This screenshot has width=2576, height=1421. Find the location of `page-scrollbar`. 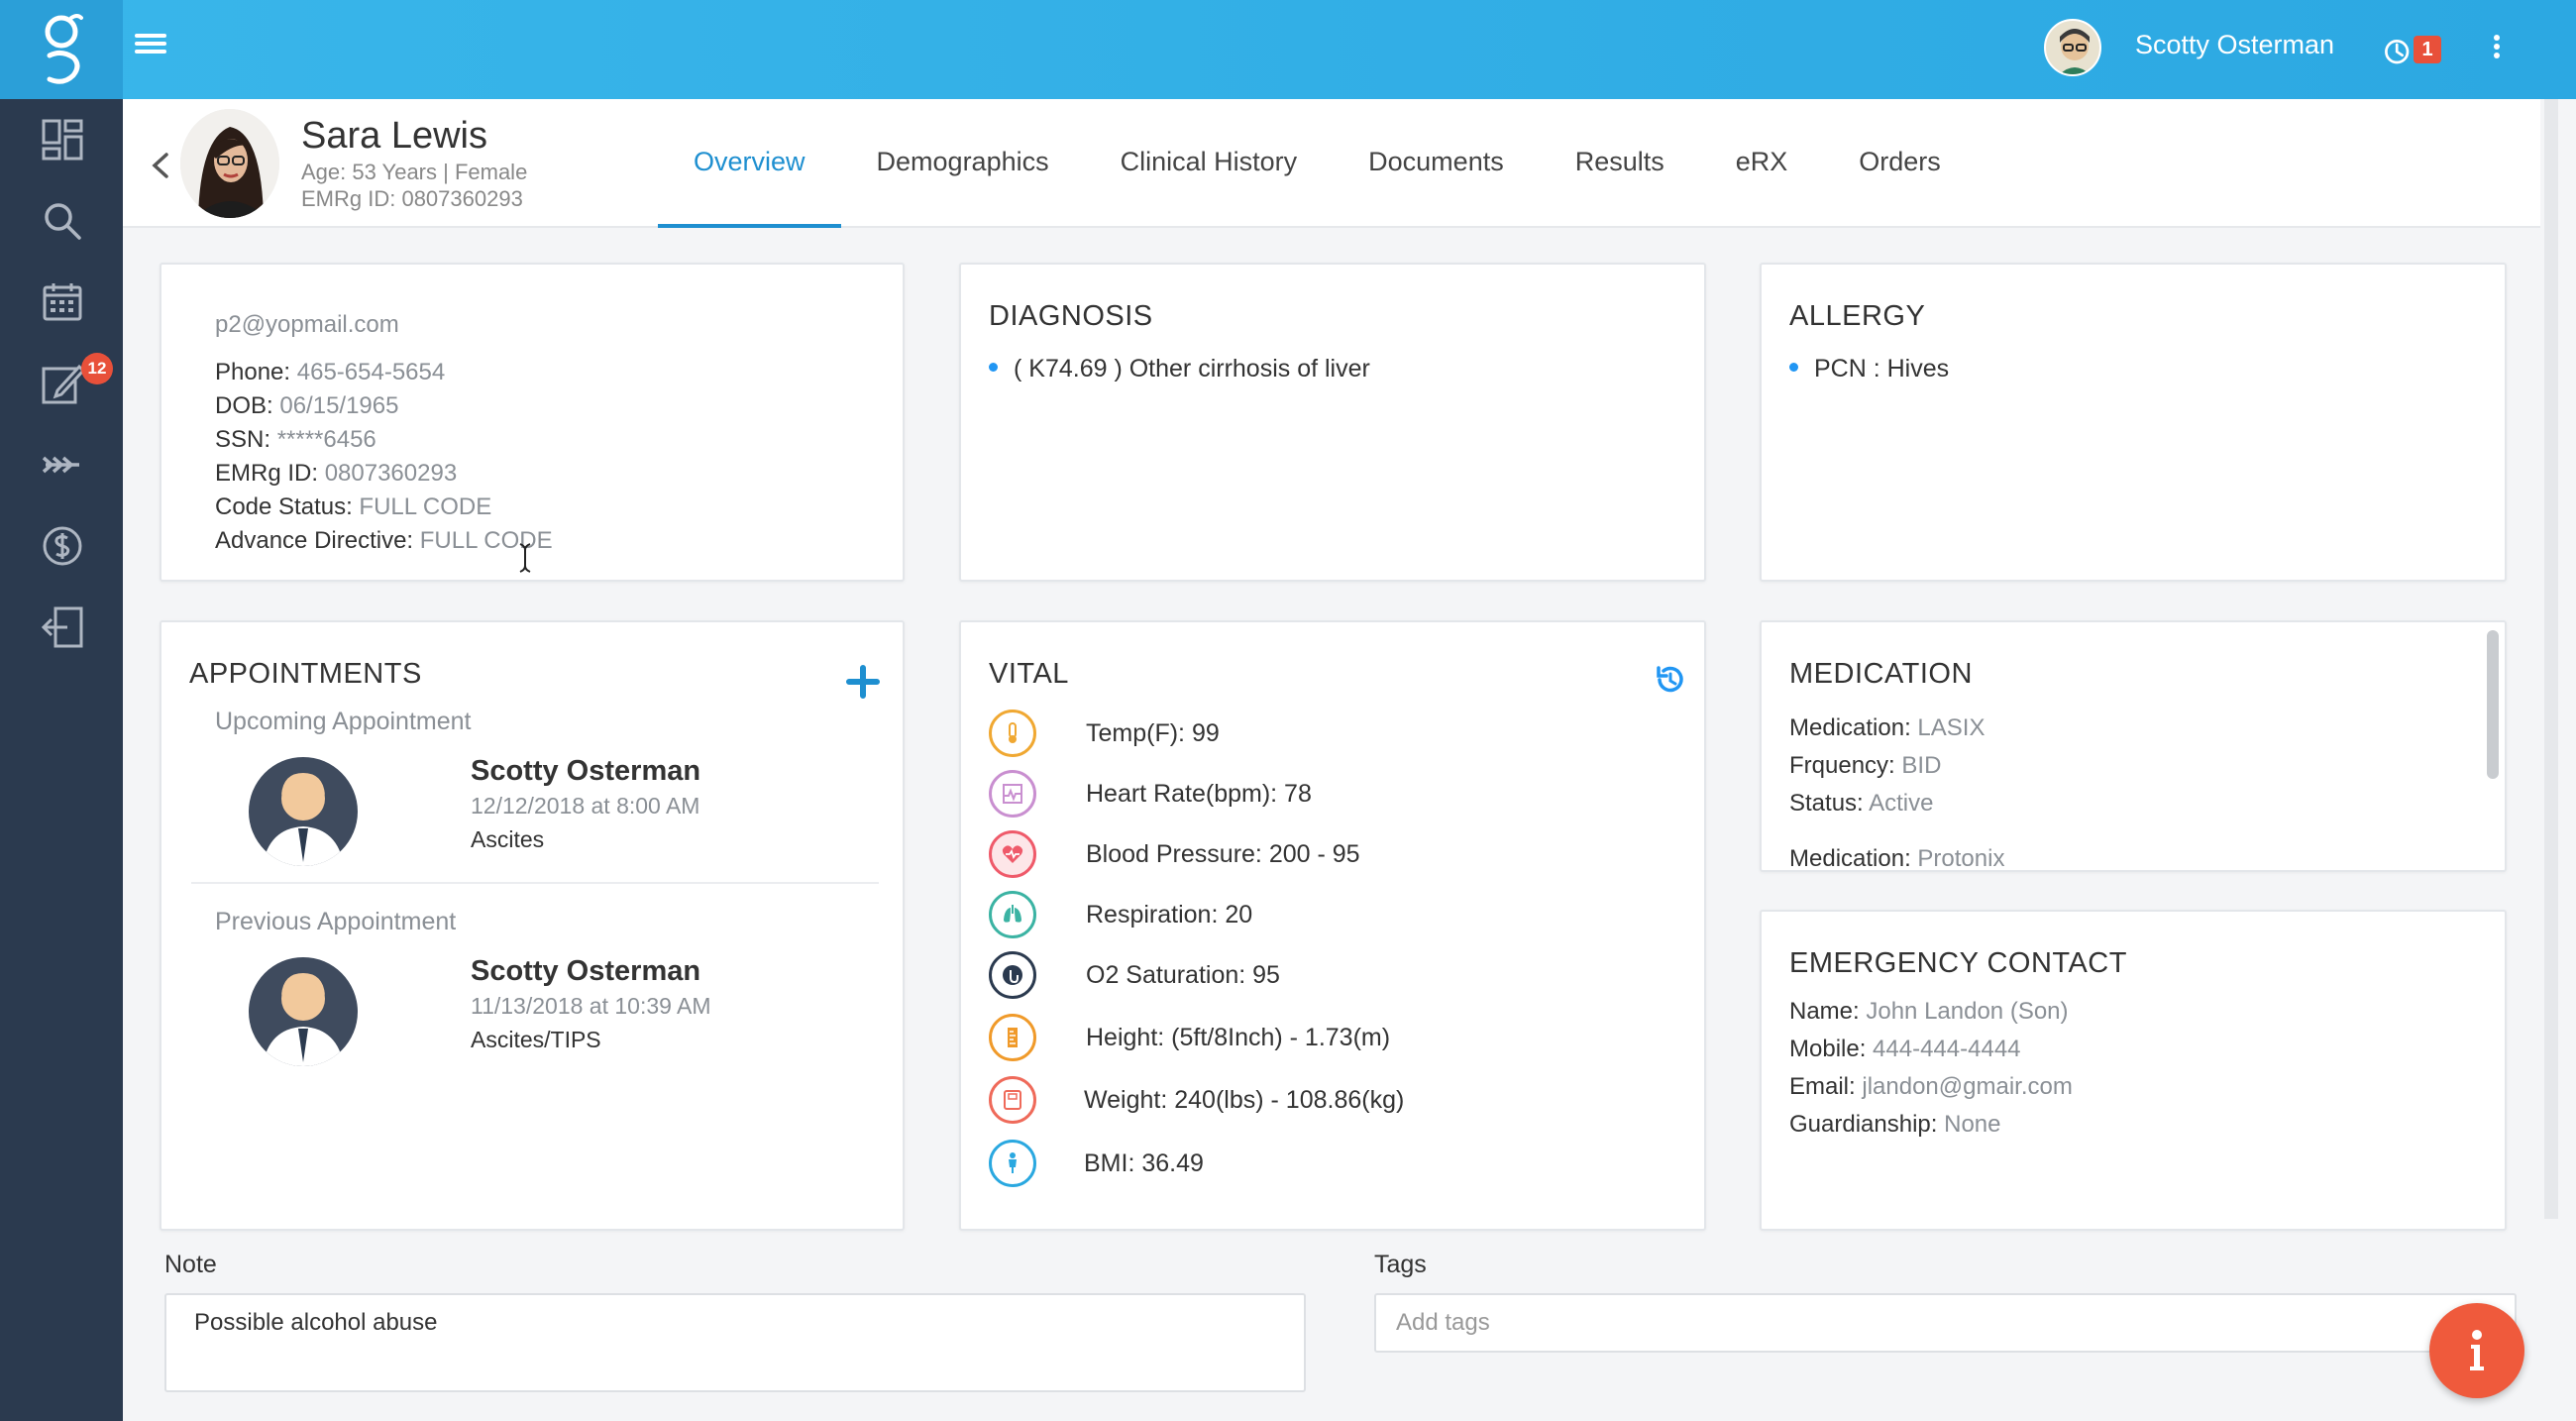

page-scrollbar is located at coordinates (2551, 659).